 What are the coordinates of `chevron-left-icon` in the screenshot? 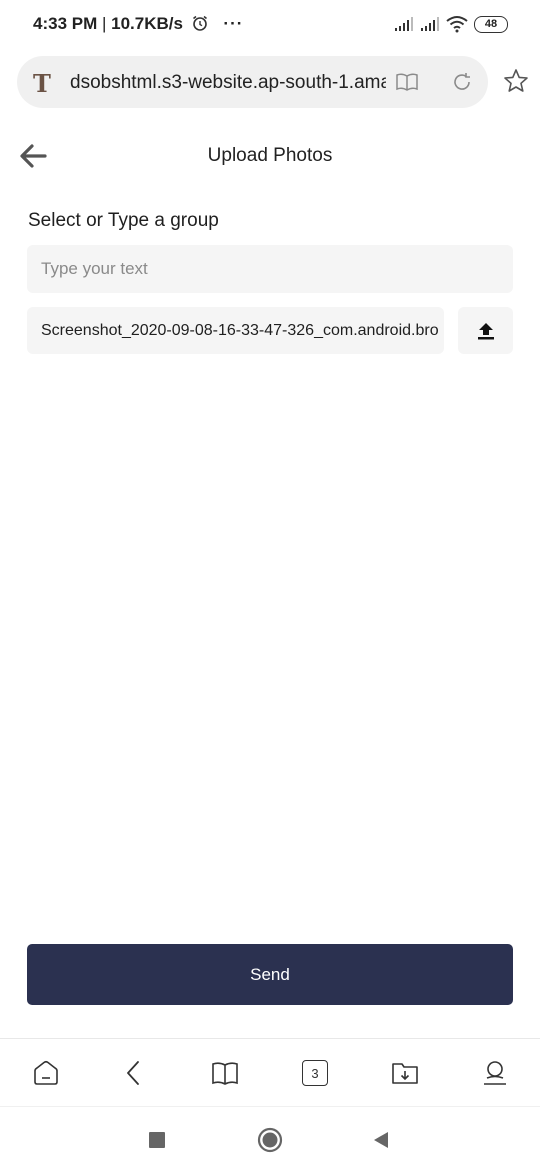 It's located at (133, 1073).